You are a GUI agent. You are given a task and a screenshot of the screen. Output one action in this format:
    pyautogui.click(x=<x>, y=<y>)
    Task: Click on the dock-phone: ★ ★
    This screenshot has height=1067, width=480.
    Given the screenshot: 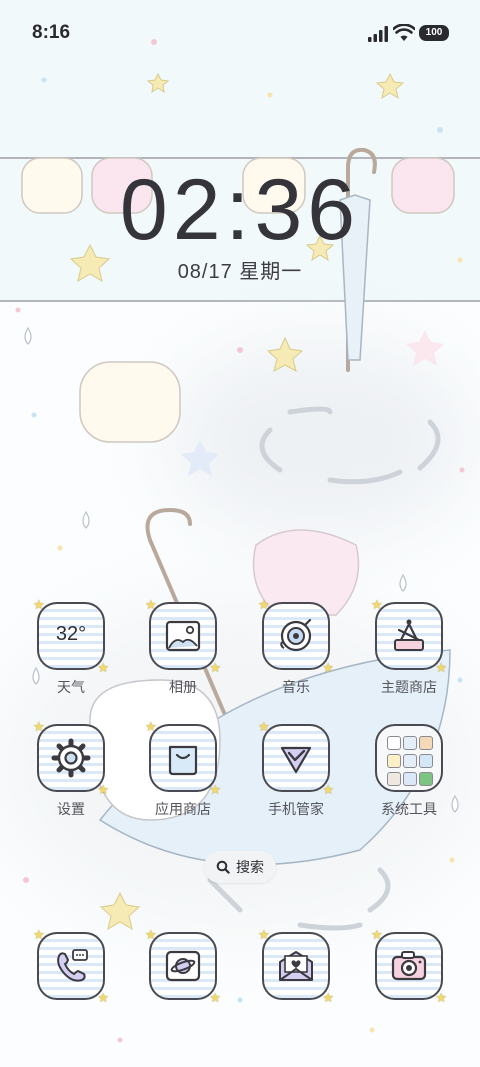 What is the action you would take?
    pyautogui.click(x=71, y=966)
    